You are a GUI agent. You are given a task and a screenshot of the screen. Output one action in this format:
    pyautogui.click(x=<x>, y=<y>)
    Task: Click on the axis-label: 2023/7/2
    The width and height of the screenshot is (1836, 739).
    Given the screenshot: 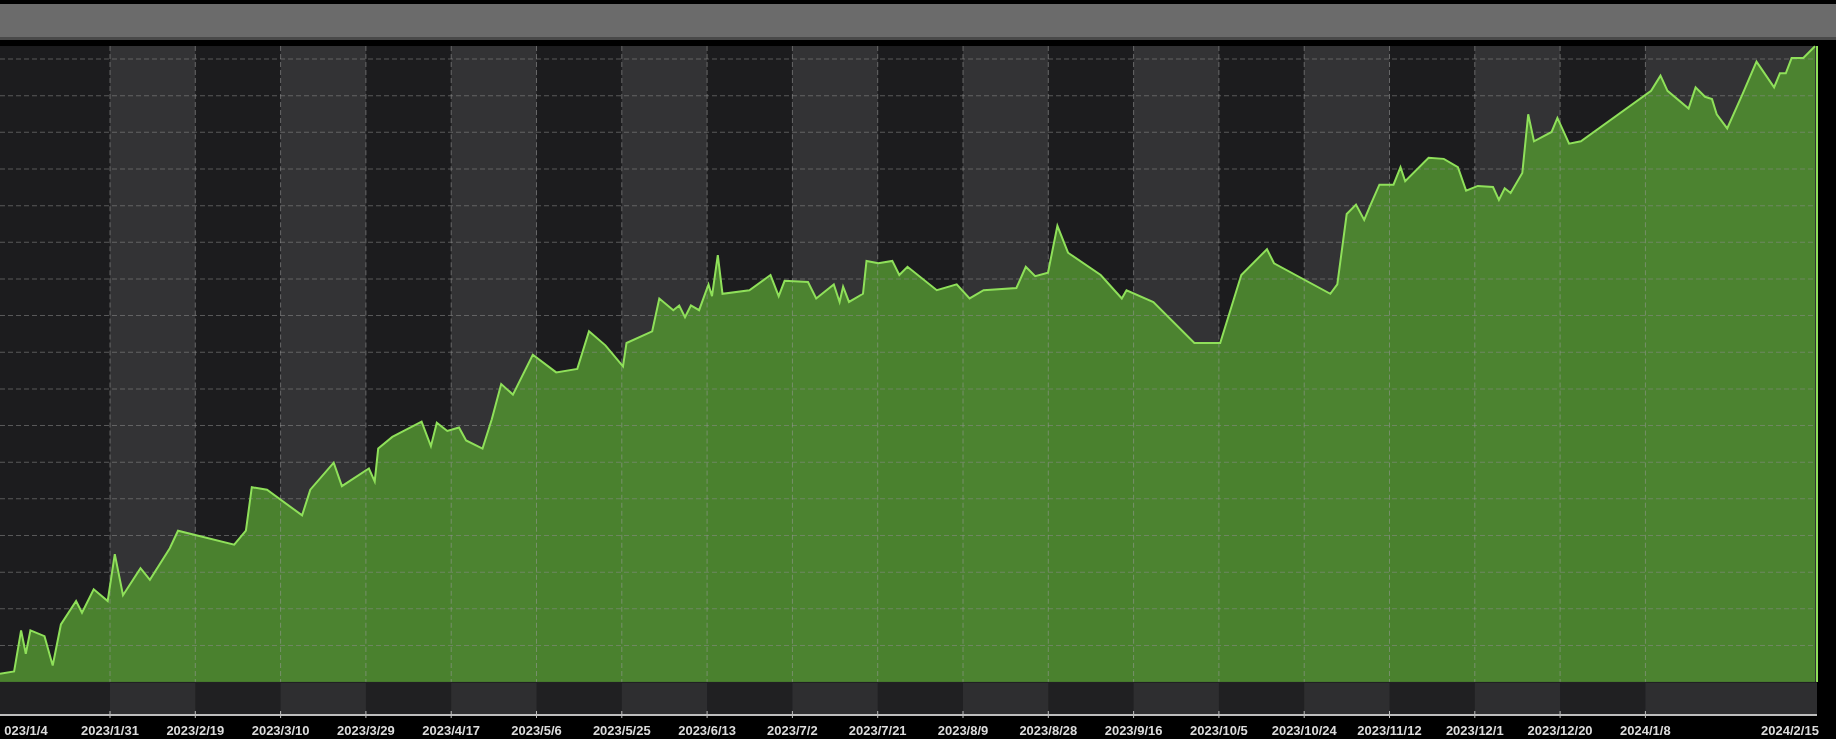 What is the action you would take?
    pyautogui.click(x=792, y=730)
    